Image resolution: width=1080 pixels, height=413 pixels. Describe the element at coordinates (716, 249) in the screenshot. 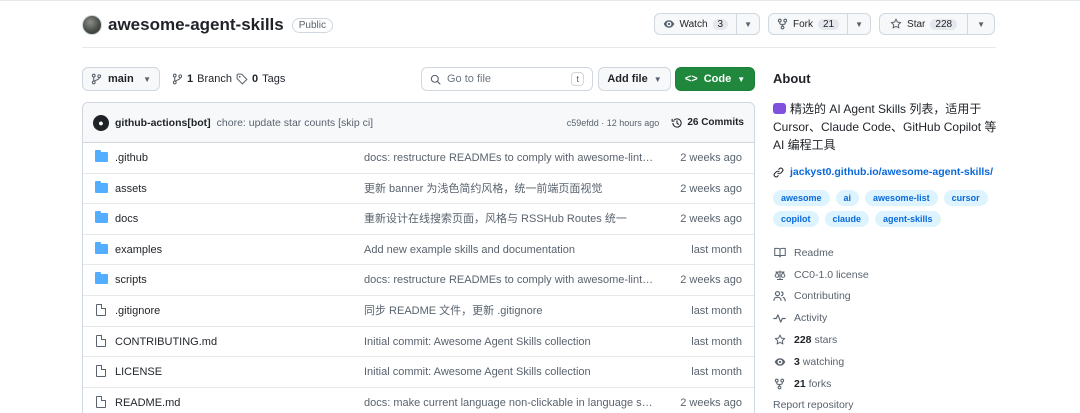

I see `file-commit-time: last month` at that location.